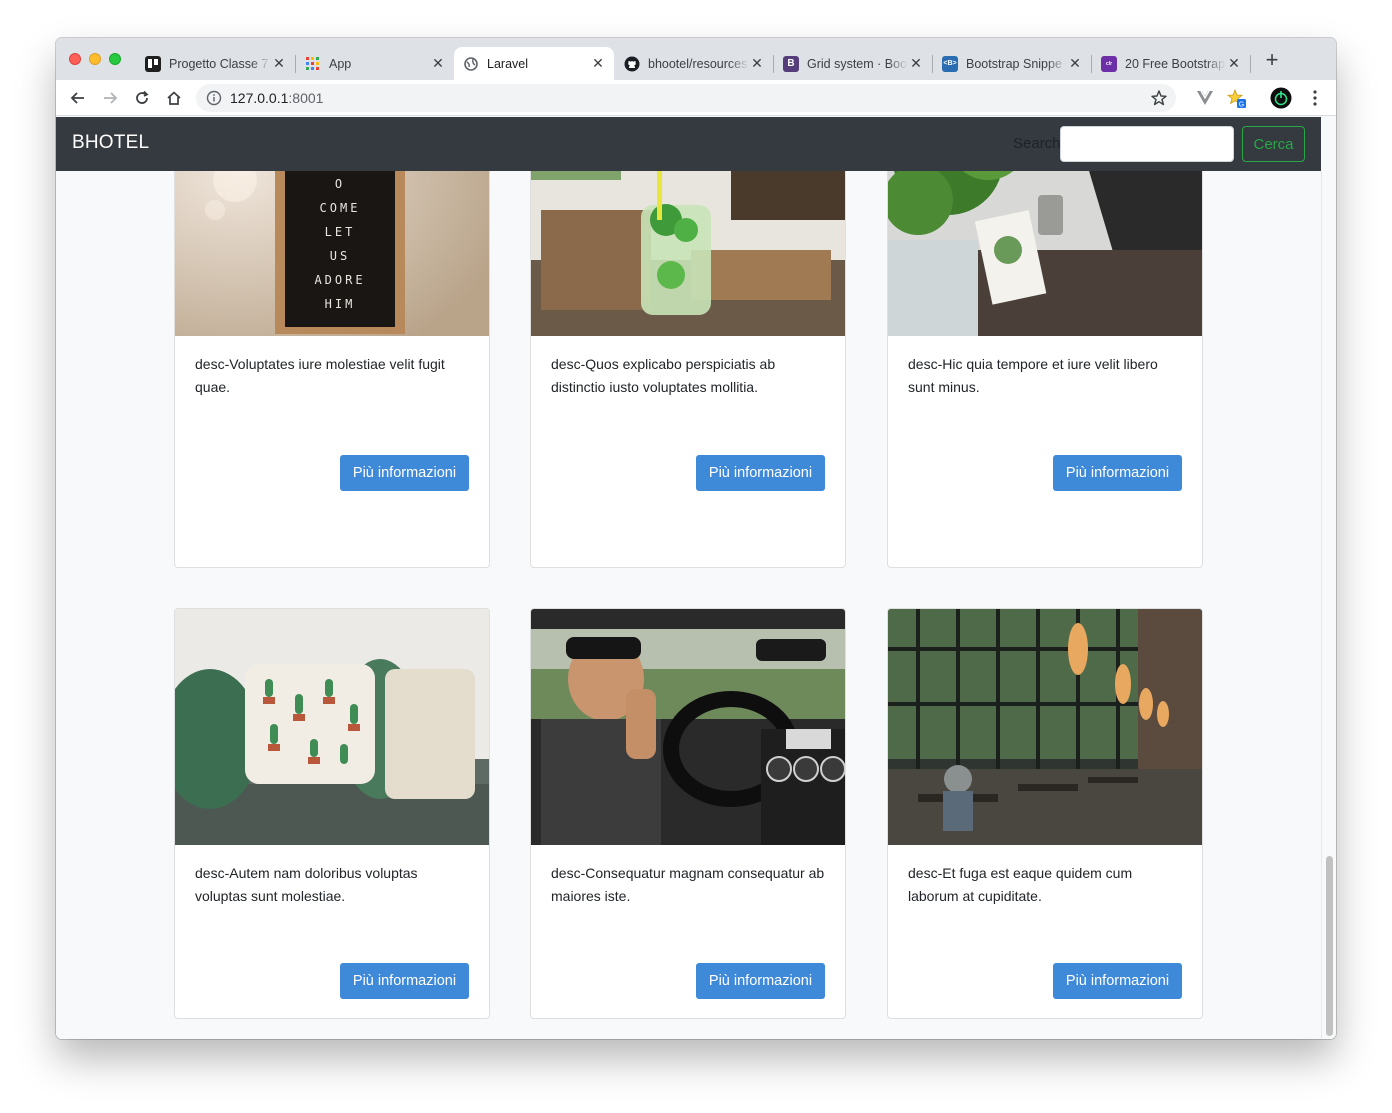  I want to click on tab-bootstrap-snippets: <B> Bootstrap Snippe ✕, so click(1012, 63).